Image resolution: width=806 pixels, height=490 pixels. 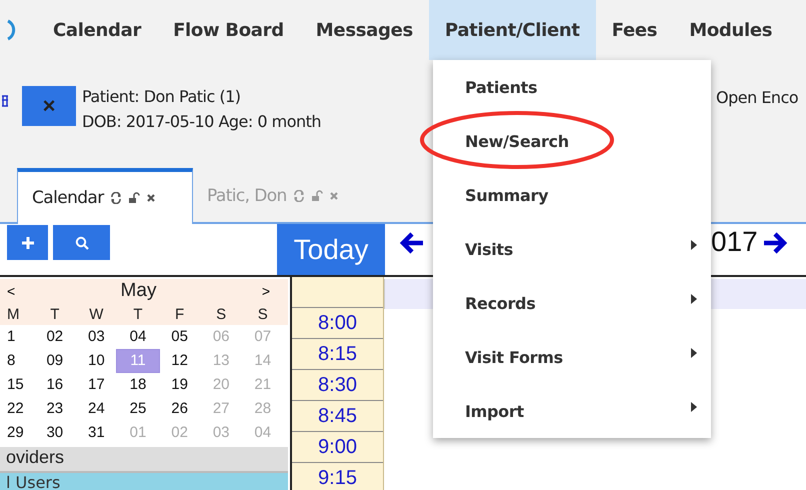 What do you see at coordinates (138, 291) in the screenshot?
I see `month-title: May` at bounding box center [138, 291].